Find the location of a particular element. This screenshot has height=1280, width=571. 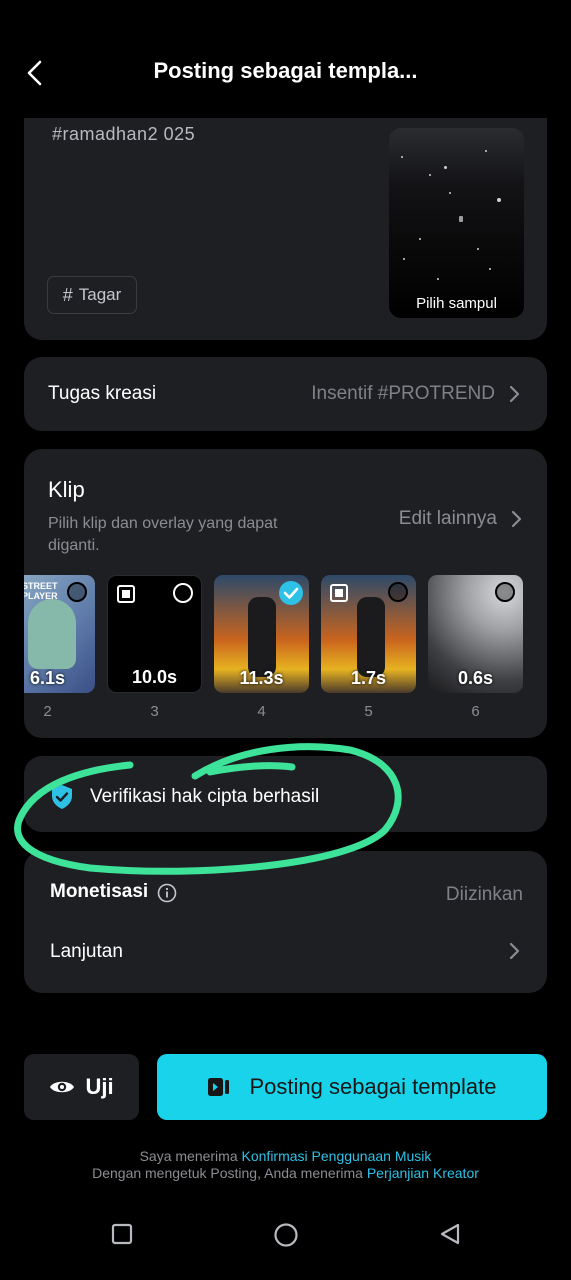

hashtag-button: # Tagar is located at coordinates (92, 295).